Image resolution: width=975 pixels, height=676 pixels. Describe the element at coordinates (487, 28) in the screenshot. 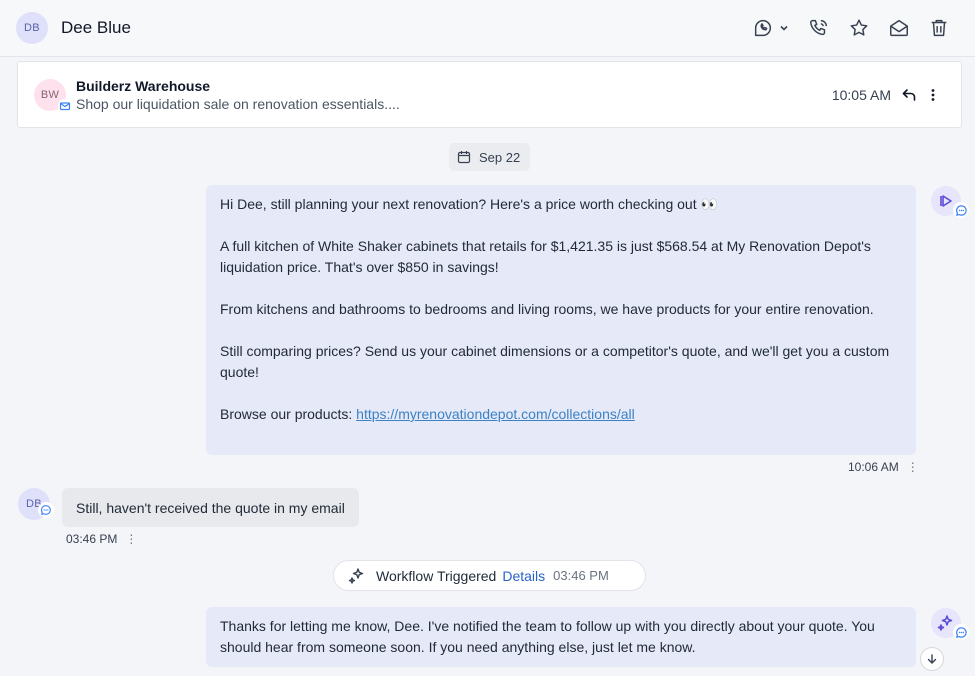

I see `conversation-header: DB Dee Blue` at that location.